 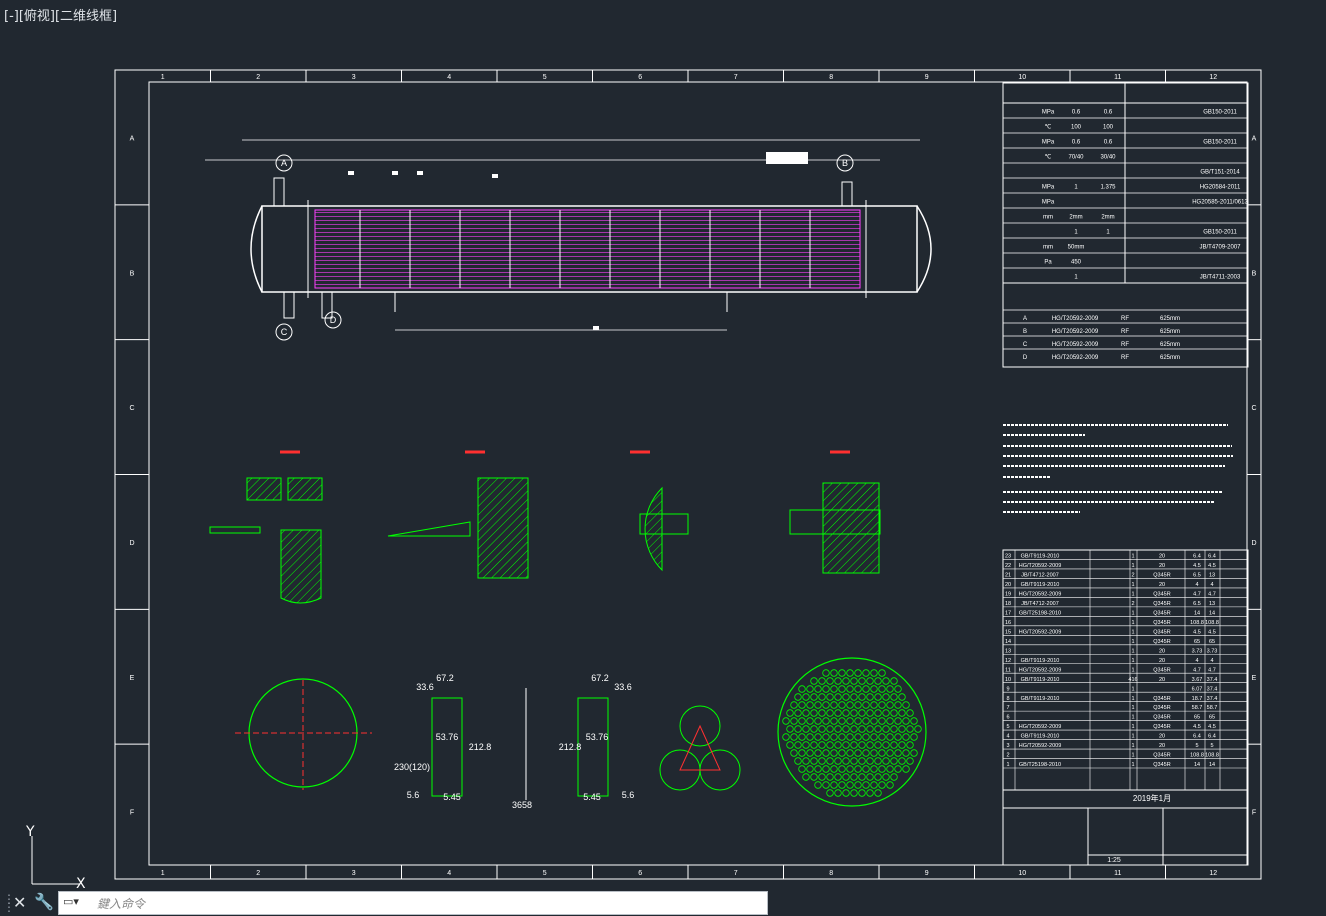 I want to click on parts-cell: 4, so click(x=1007, y=737).